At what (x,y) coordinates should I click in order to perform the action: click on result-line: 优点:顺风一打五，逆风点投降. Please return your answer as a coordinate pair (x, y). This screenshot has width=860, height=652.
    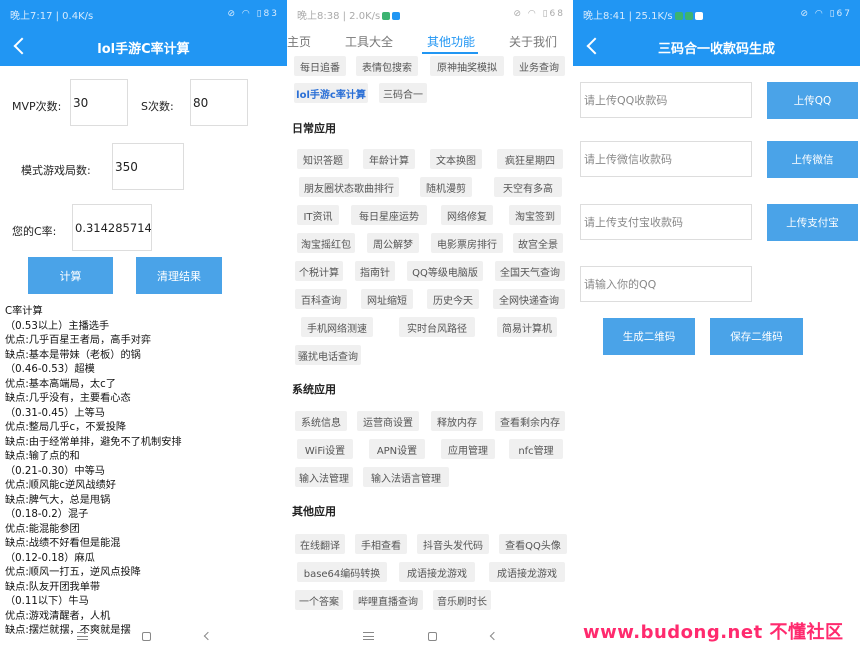
    Looking at the image, I should click on (73, 572).